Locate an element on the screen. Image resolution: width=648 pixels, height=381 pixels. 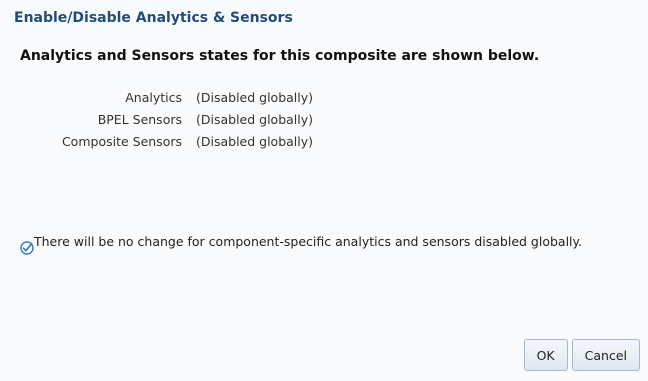
dialog-title: Enable/Disable Analytics & Sensors is located at coordinates (153, 18).